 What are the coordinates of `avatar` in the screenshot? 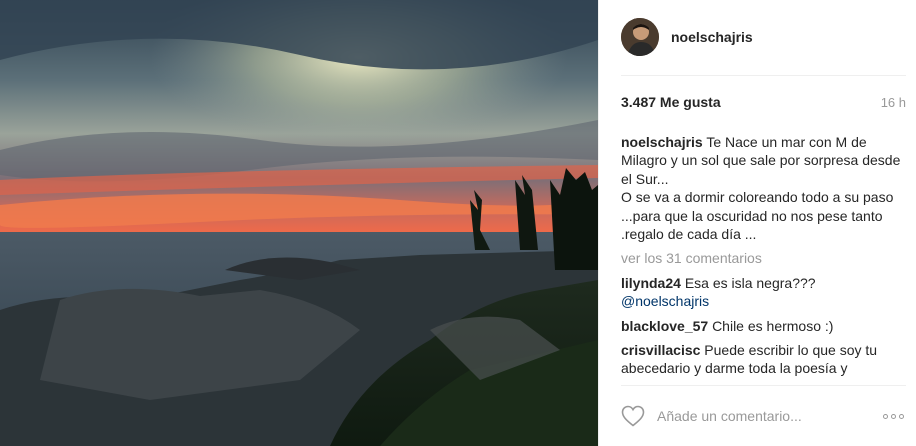 It's located at (640, 37).